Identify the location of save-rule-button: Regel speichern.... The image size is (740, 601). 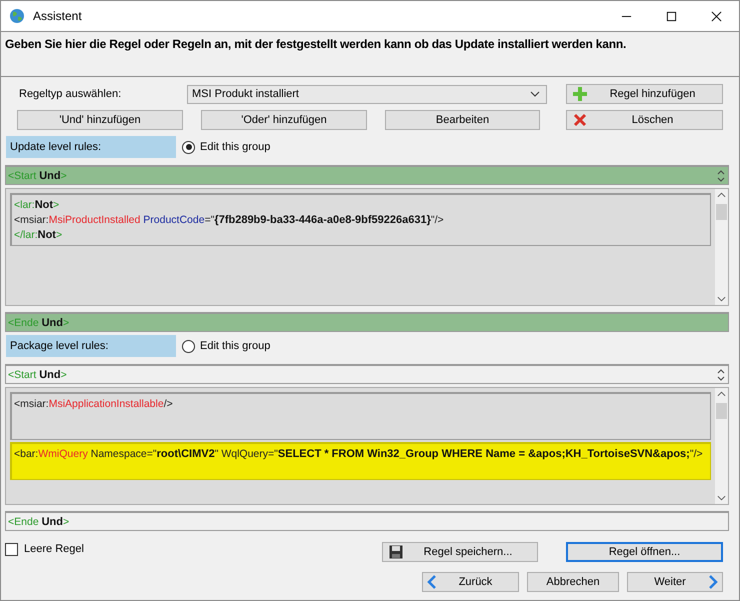
(460, 552).